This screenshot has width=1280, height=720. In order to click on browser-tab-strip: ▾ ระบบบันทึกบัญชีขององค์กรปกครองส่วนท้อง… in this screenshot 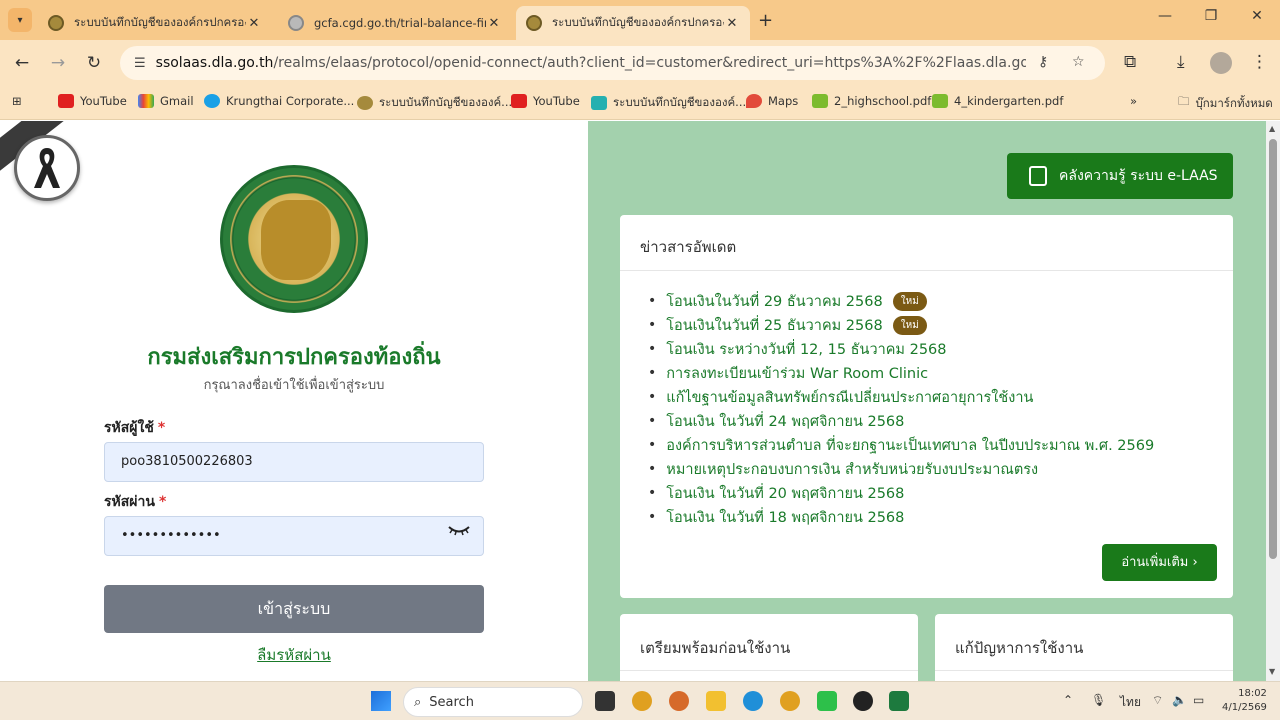, I will do `click(640, 20)`.